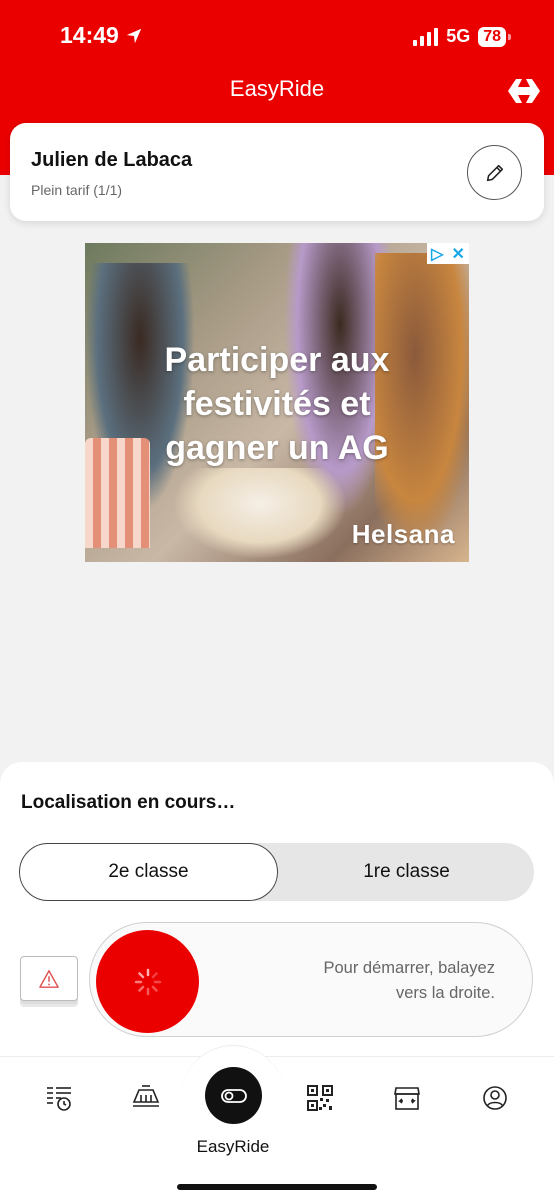 The height and width of the screenshot is (1200, 554). What do you see at coordinates (260, 513) in the screenshot?
I see `ad-photo-cake` at bounding box center [260, 513].